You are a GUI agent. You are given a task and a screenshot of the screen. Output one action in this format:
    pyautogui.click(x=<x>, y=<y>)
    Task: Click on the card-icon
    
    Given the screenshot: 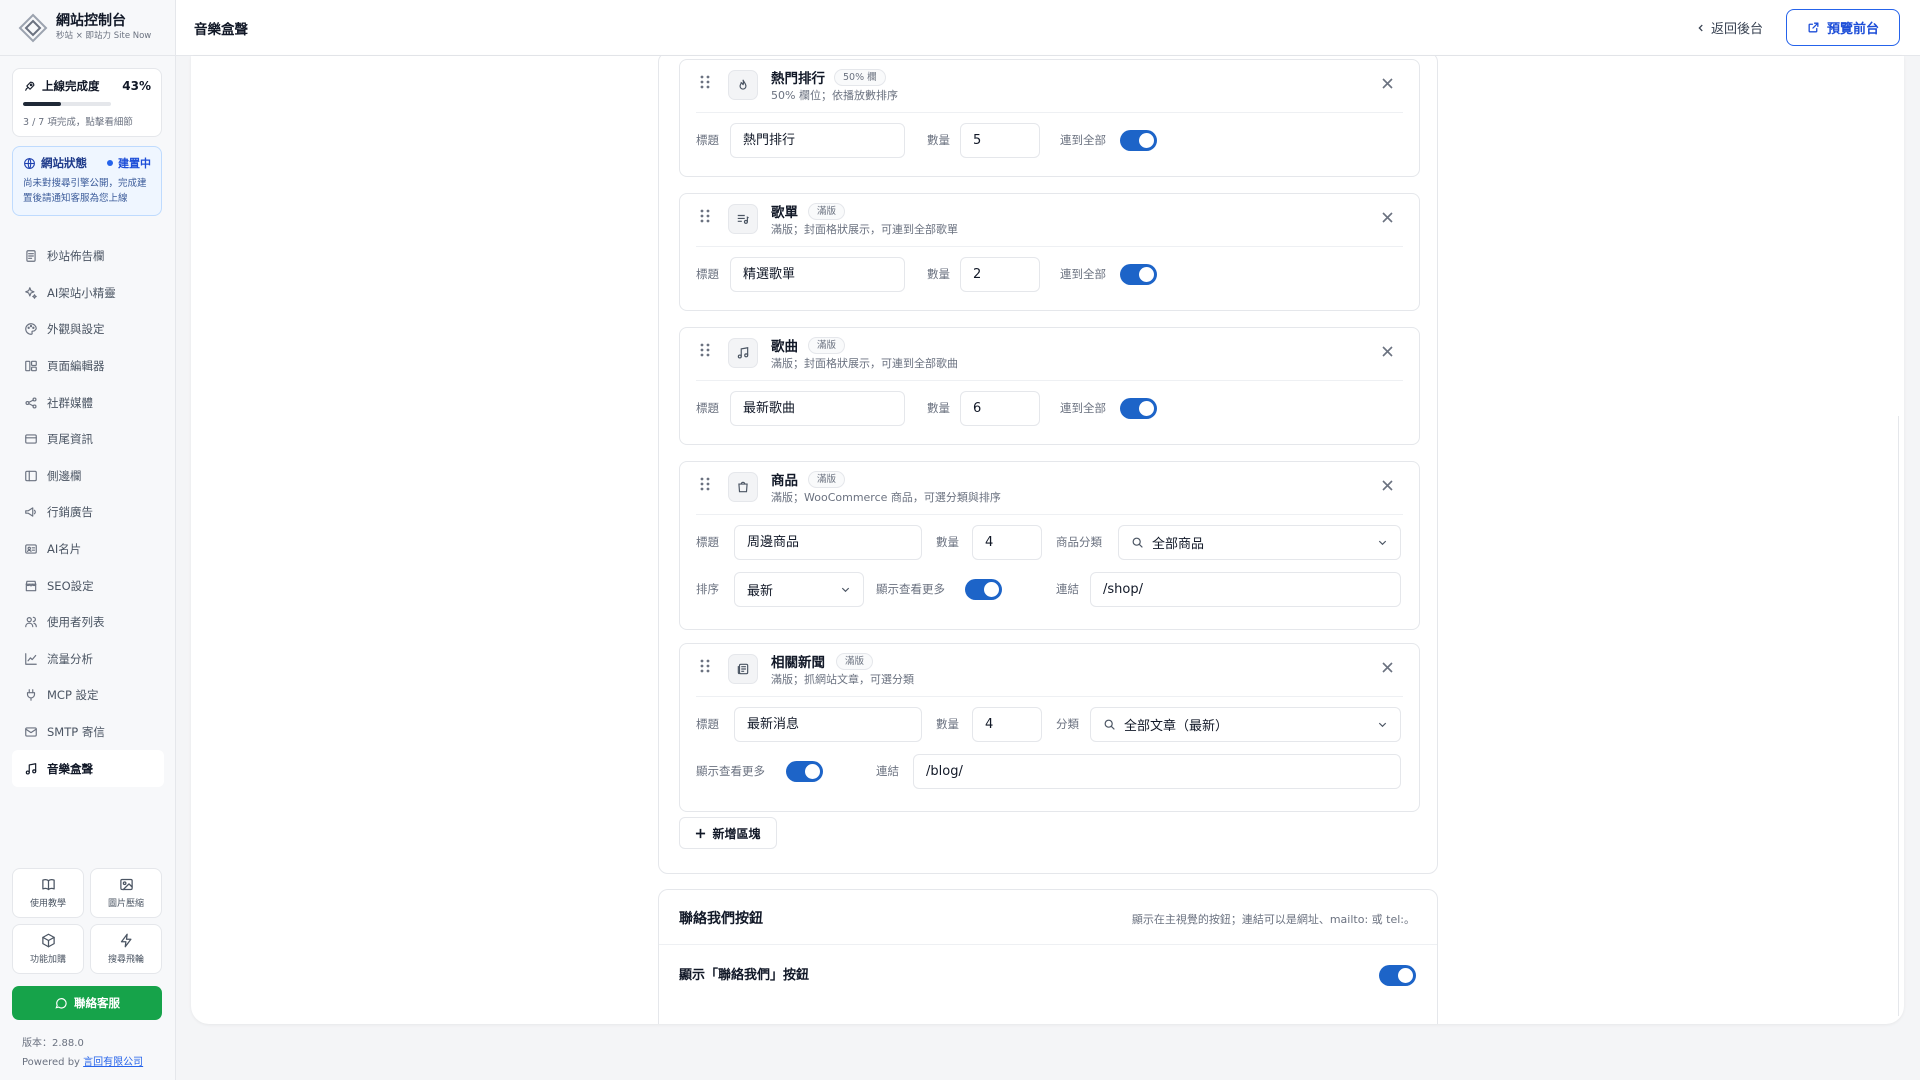 What is the action you would take?
    pyautogui.click(x=31, y=439)
    